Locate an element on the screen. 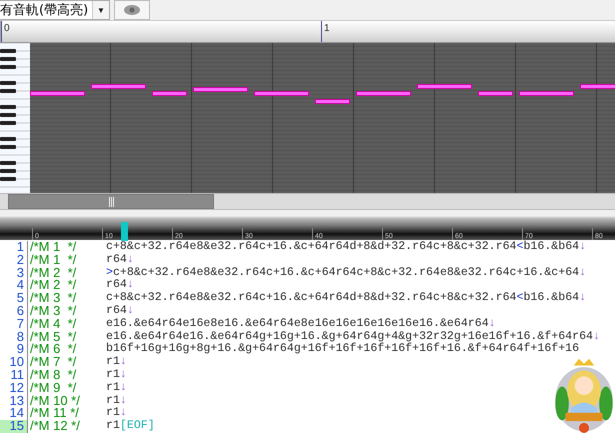 This screenshot has height=433, width=615. dropdown-button: ▼ is located at coordinates (100, 10).